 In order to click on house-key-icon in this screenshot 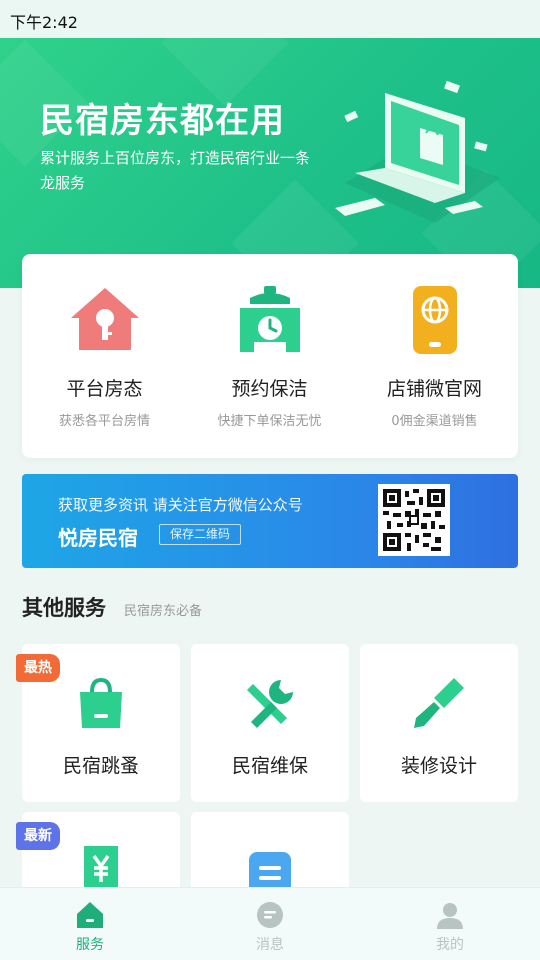, I will do `click(104, 319)`.